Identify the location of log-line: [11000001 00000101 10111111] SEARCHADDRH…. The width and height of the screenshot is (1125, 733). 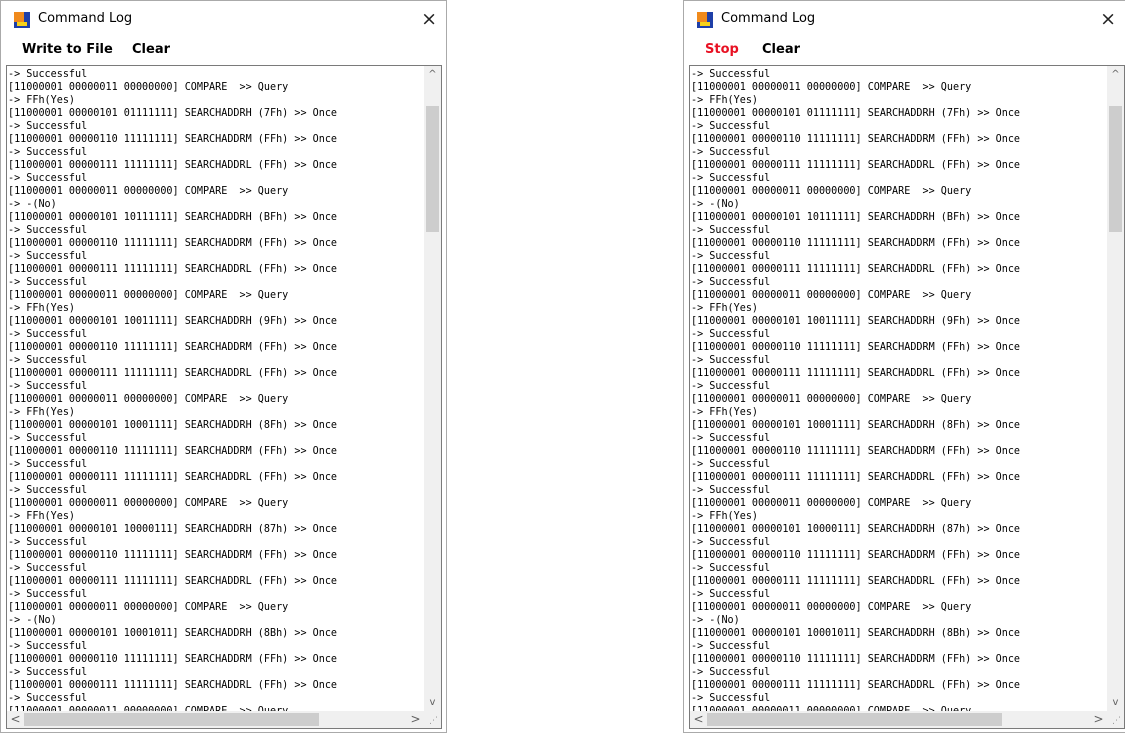
(173, 216).